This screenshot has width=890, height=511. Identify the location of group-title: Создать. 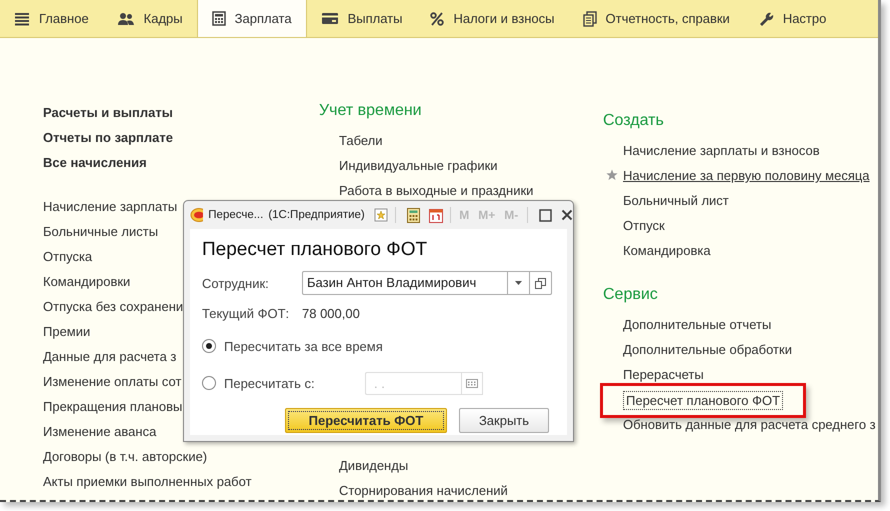
(634, 121).